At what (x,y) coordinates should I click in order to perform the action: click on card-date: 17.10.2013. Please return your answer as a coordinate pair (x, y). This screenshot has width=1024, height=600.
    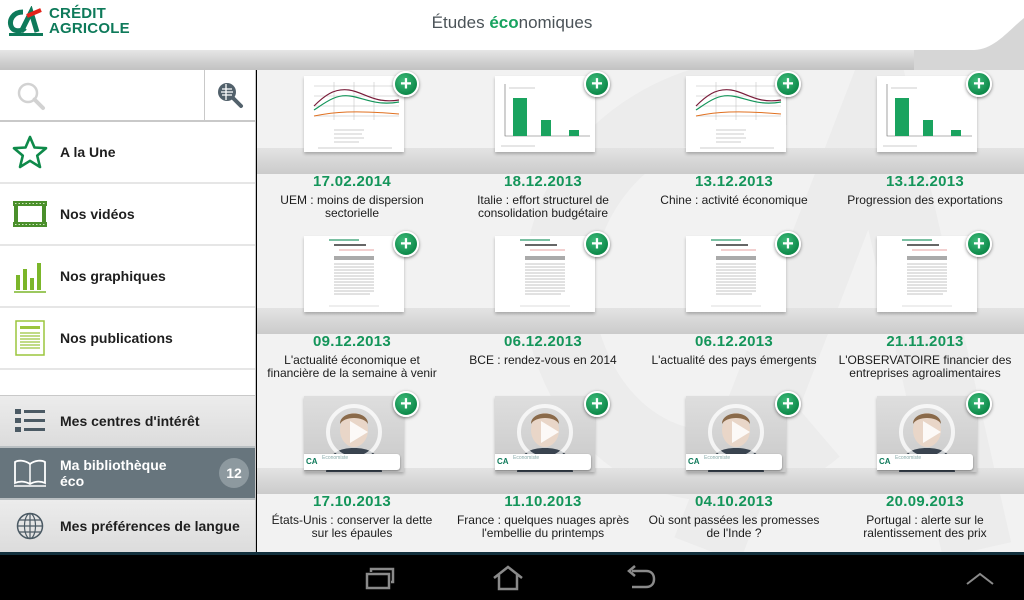
    Looking at the image, I should click on (352, 501).